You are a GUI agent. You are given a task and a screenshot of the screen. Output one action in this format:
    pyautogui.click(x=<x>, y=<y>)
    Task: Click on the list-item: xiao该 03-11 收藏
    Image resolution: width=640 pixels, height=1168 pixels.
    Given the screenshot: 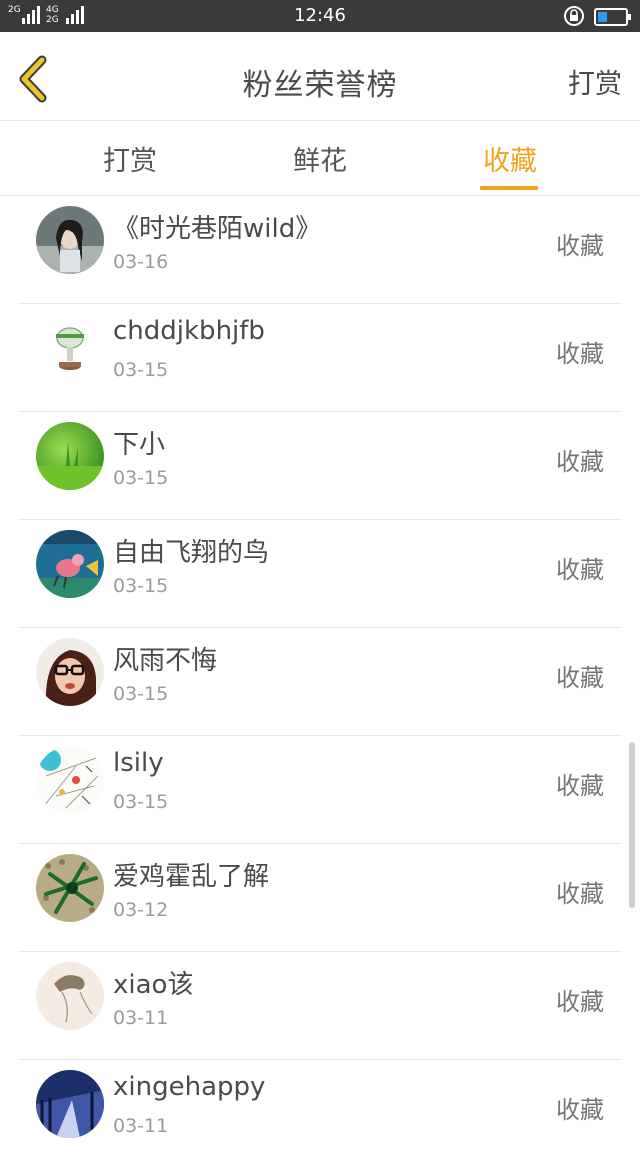 What is the action you would take?
    pyautogui.click(x=320, y=1006)
    